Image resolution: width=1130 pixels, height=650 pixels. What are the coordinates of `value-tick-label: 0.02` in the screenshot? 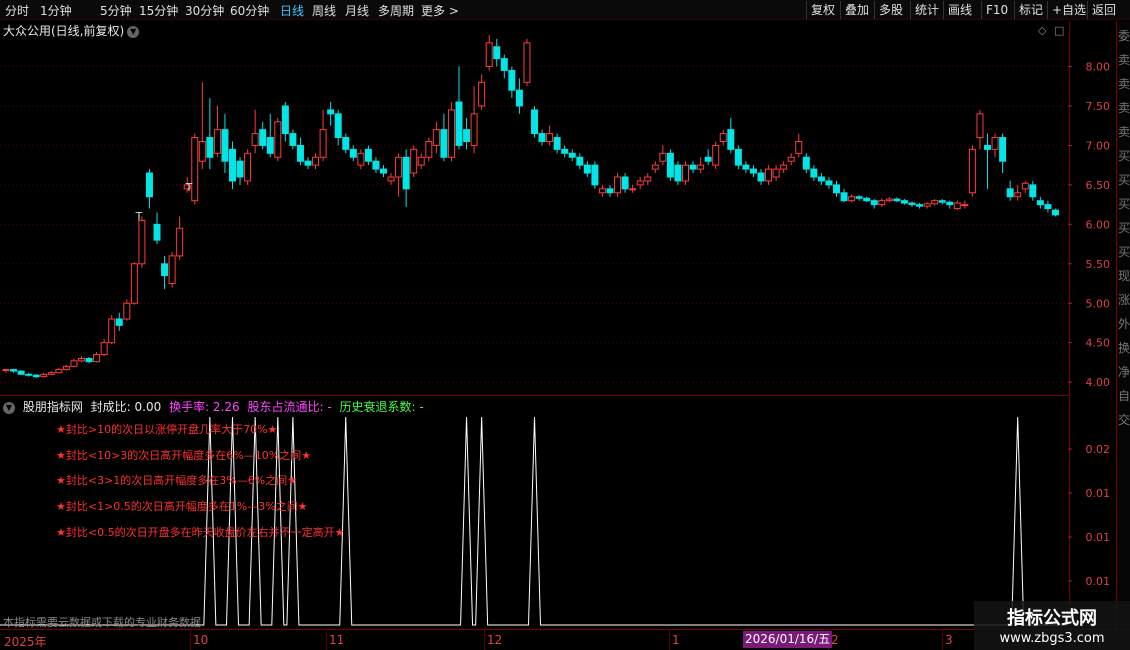 It's located at (1098, 449).